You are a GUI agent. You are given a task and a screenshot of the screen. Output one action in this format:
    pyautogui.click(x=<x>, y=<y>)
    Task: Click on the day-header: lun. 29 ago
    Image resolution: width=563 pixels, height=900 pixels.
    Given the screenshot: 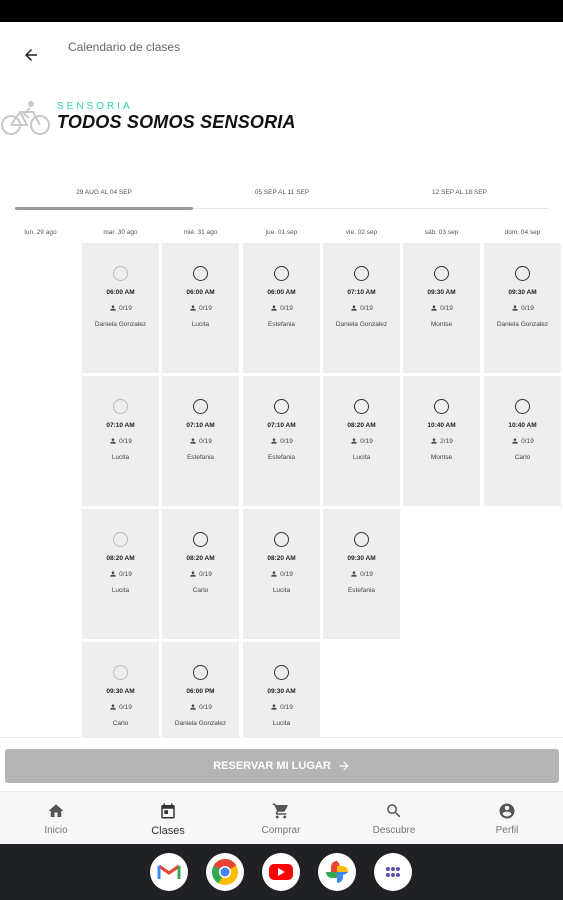 What is the action you would take?
    pyautogui.click(x=40, y=232)
    